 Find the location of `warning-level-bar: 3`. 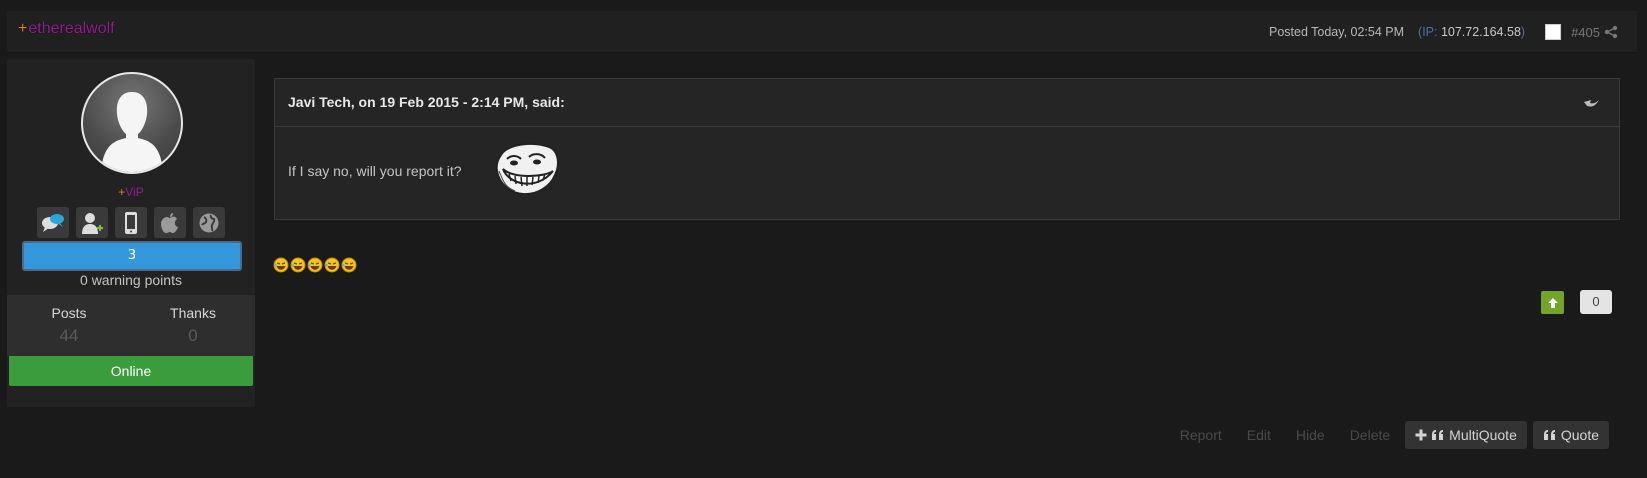

warning-level-bar: 3 is located at coordinates (132, 256).